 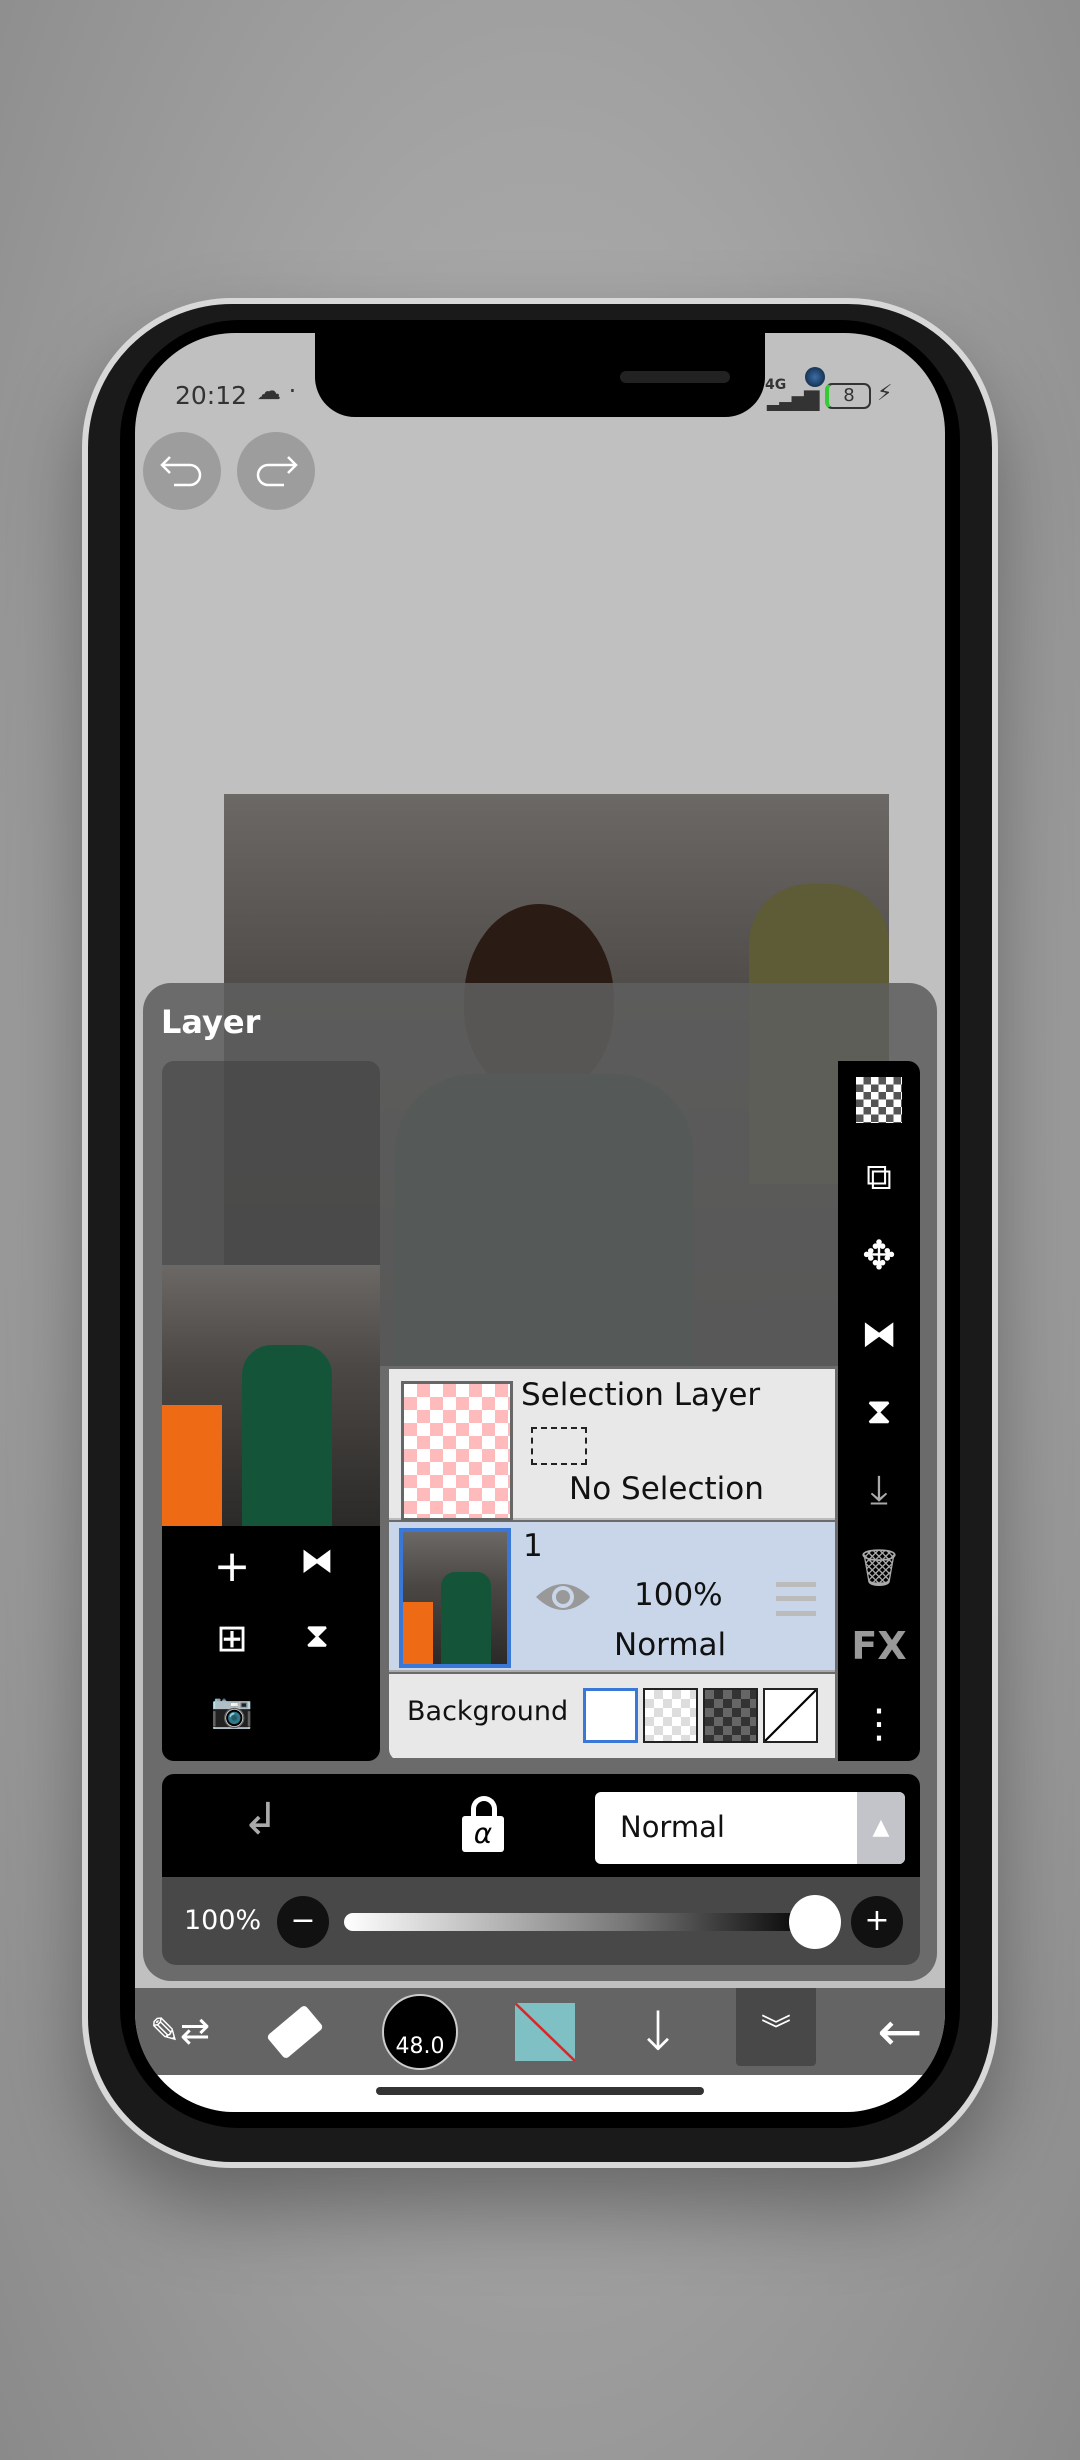 I want to click on blend-mode-value: Normal, so click(x=672, y=1827).